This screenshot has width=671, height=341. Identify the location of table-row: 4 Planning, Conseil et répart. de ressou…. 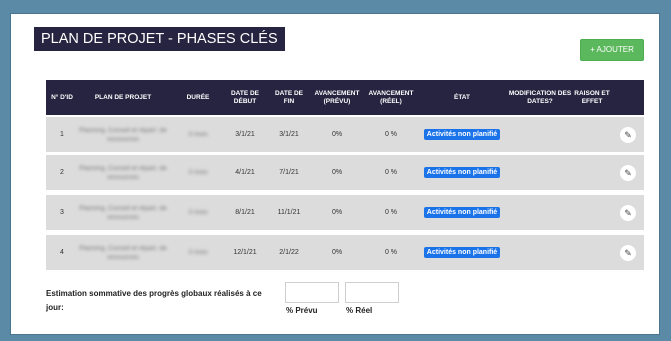
(345, 252).